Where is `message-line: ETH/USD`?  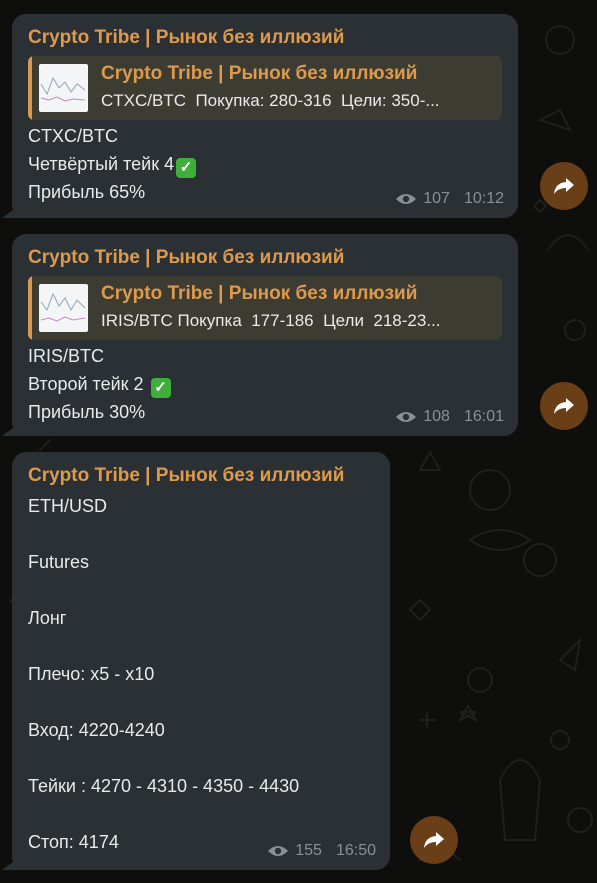
message-line: ETH/USD is located at coordinates (68, 506).